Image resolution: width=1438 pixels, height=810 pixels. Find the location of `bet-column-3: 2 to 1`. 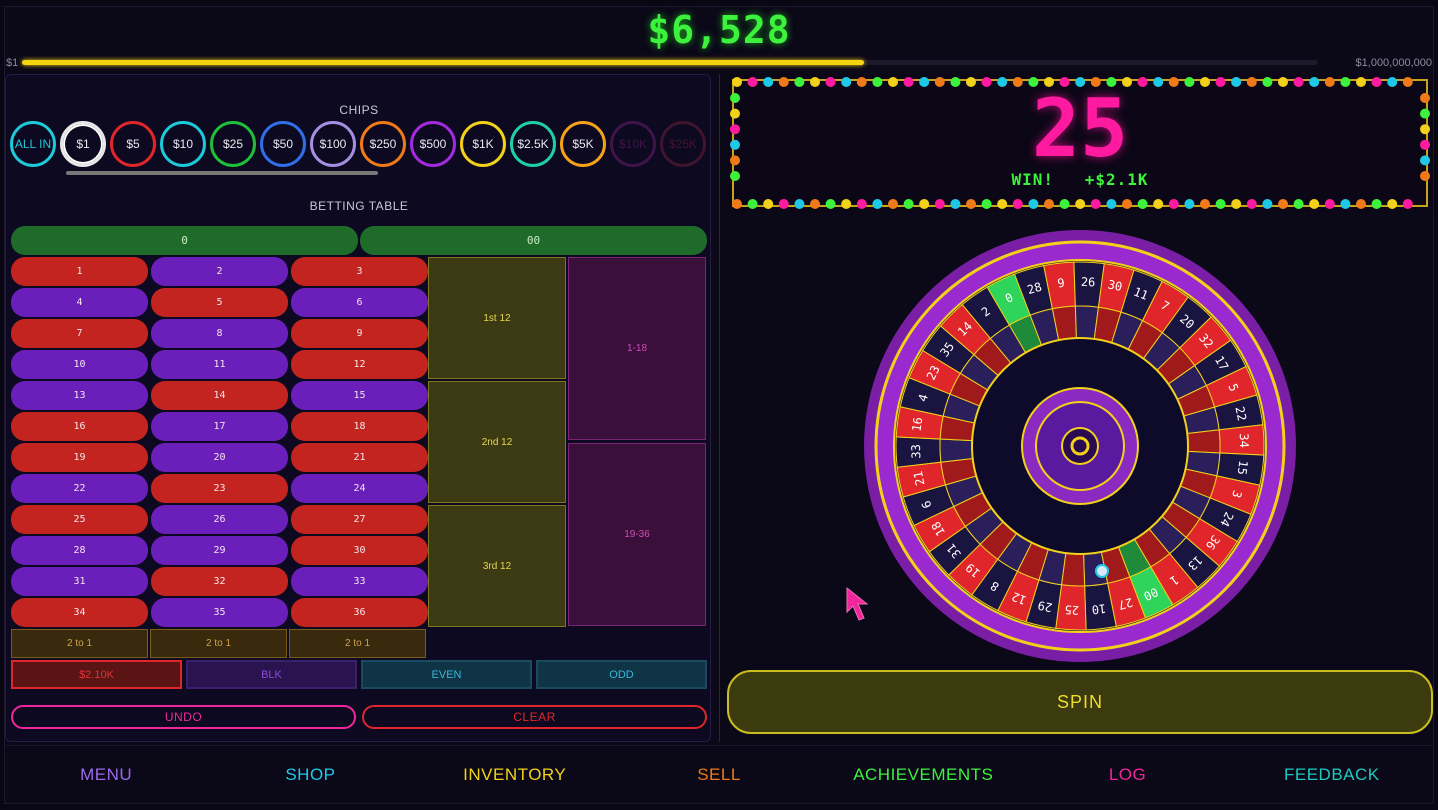

bet-column-3: 2 to 1 is located at coordinates (357, 643).